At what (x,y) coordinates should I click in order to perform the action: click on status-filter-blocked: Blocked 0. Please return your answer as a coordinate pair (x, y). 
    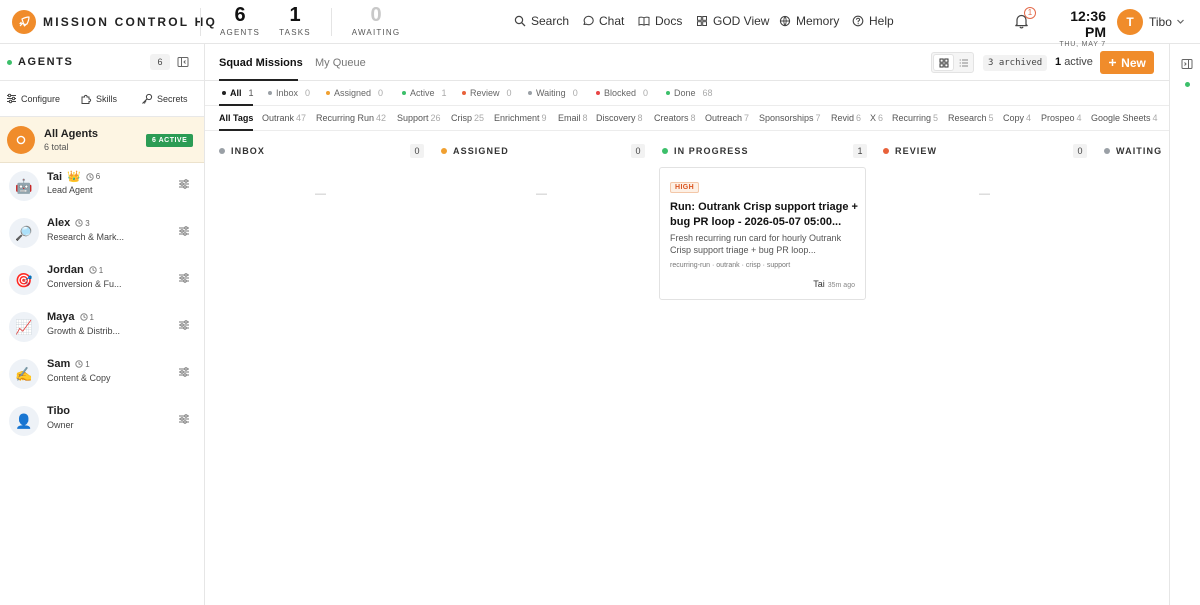
    Looking at the image, I should click on (622, 93).